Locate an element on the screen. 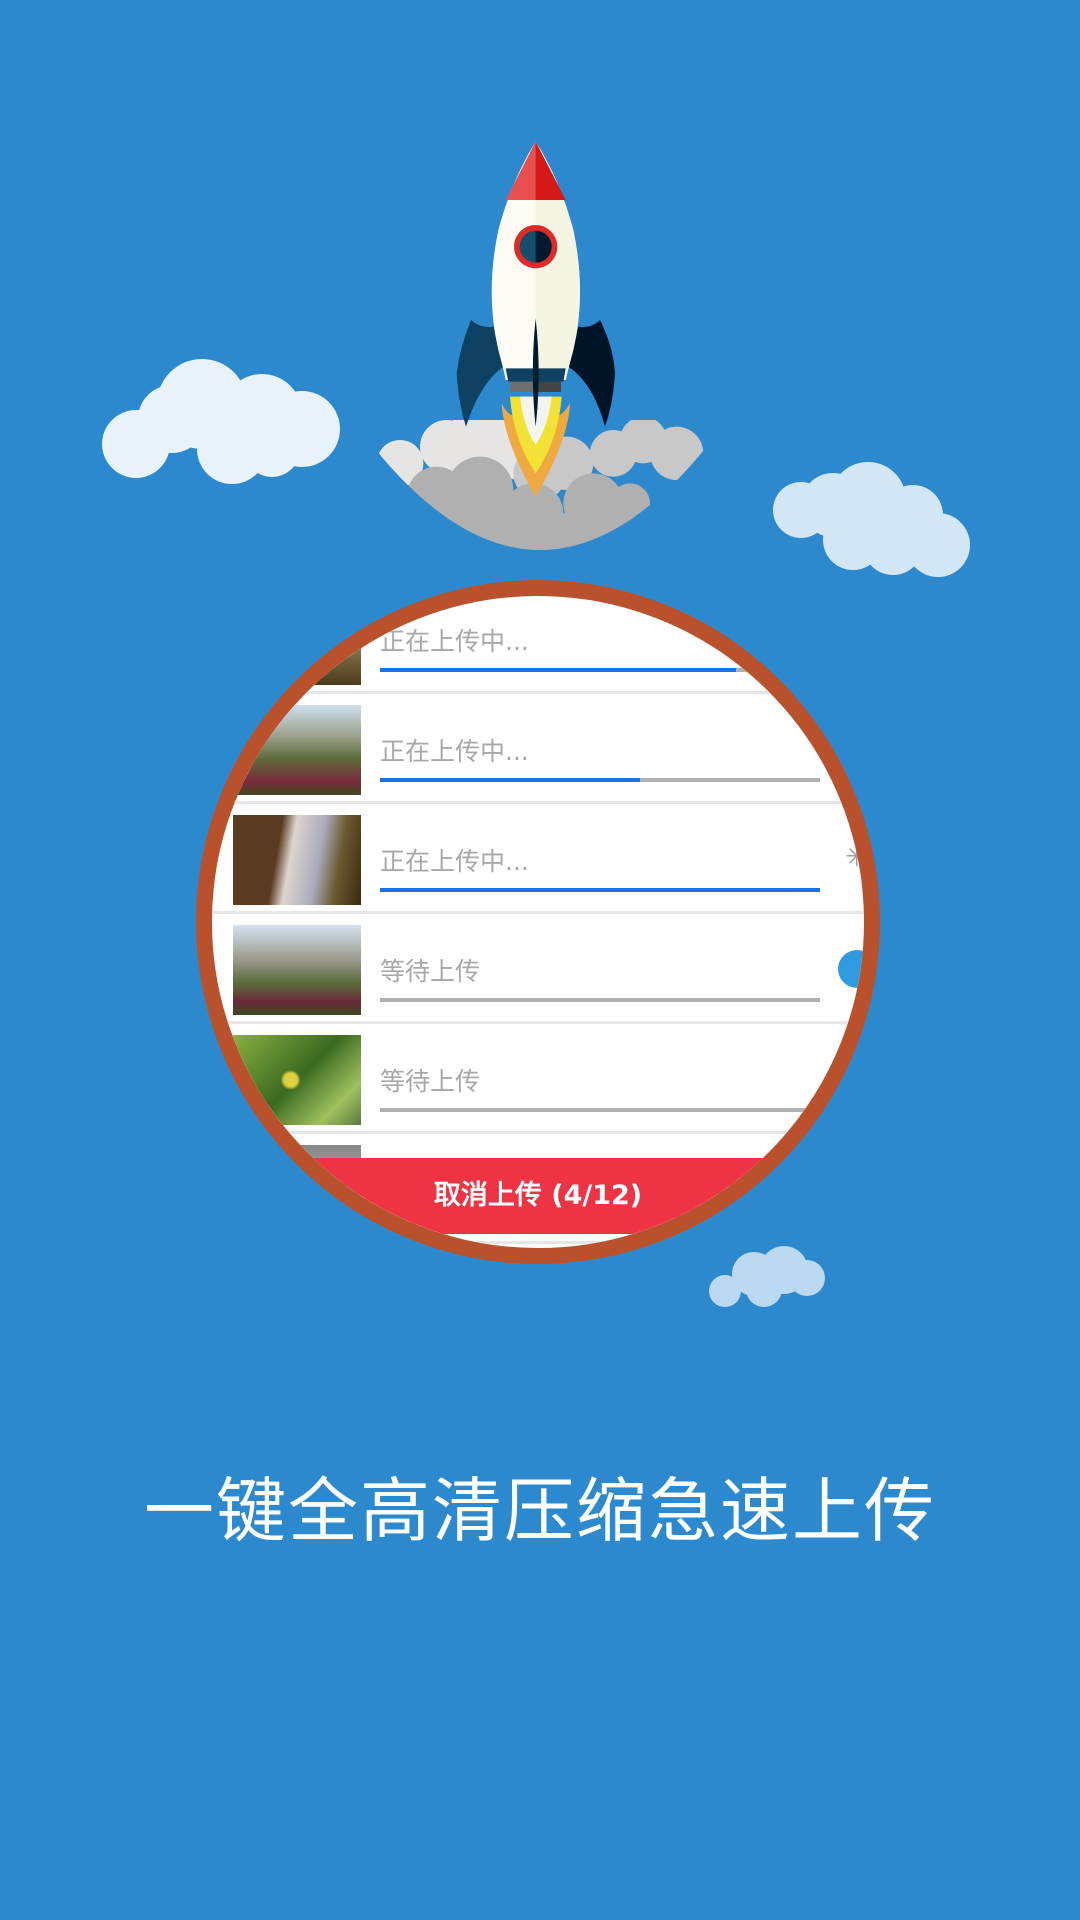 The height and width of the screenshot is (1920, 1080). rocket-illustration is located at coordinates (540, 345).